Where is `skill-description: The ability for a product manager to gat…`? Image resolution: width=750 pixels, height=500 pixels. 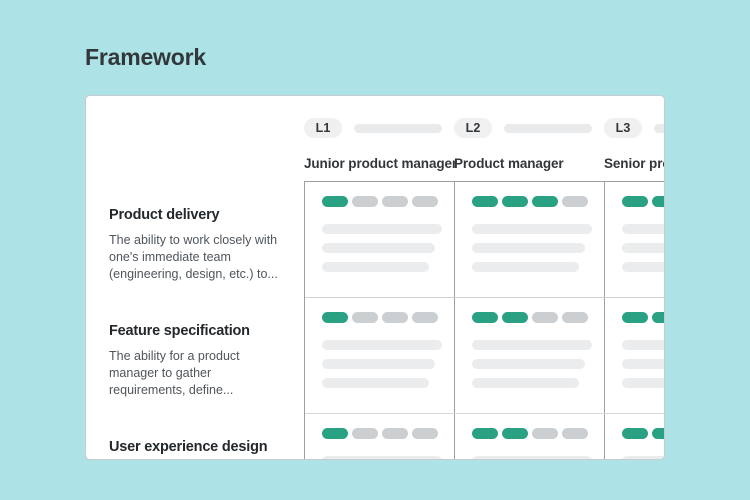
skill-description: The ability for a product manager to gat… is located at coordinates (174, 373).